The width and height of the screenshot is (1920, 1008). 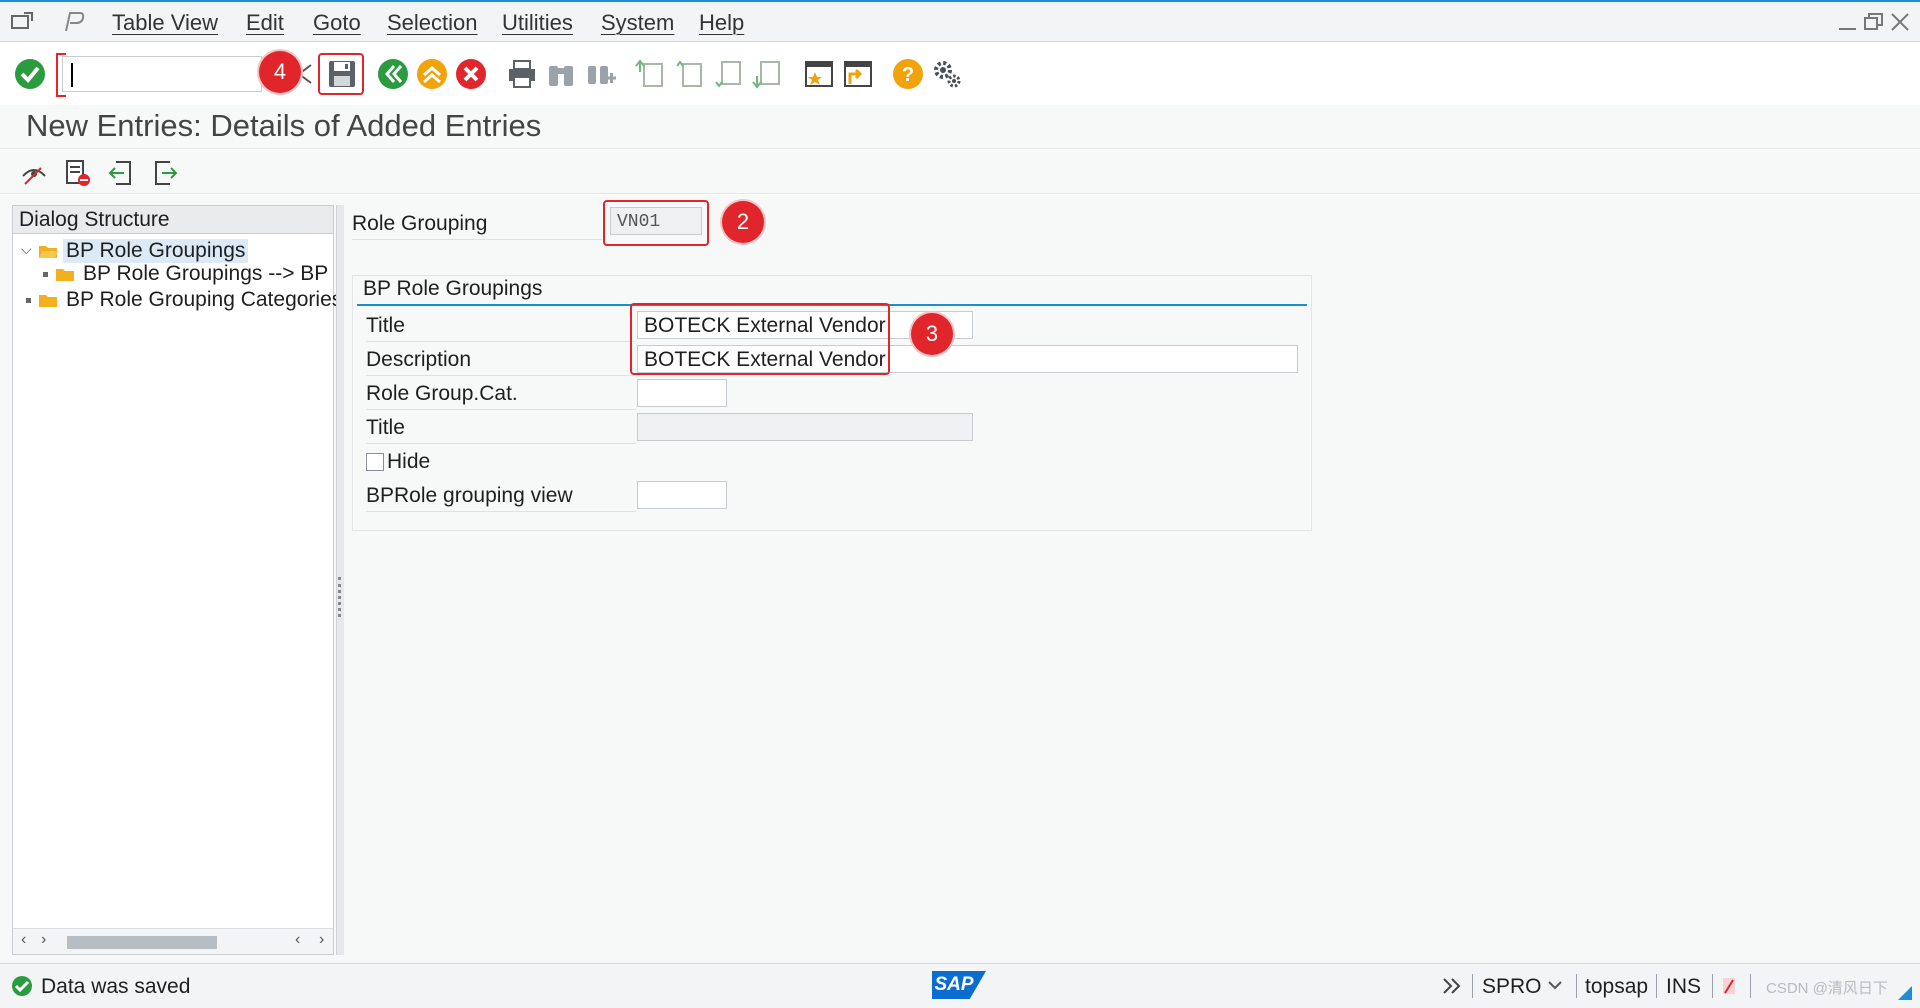 I want to click on exit-icon, so click(x=432, y=74).